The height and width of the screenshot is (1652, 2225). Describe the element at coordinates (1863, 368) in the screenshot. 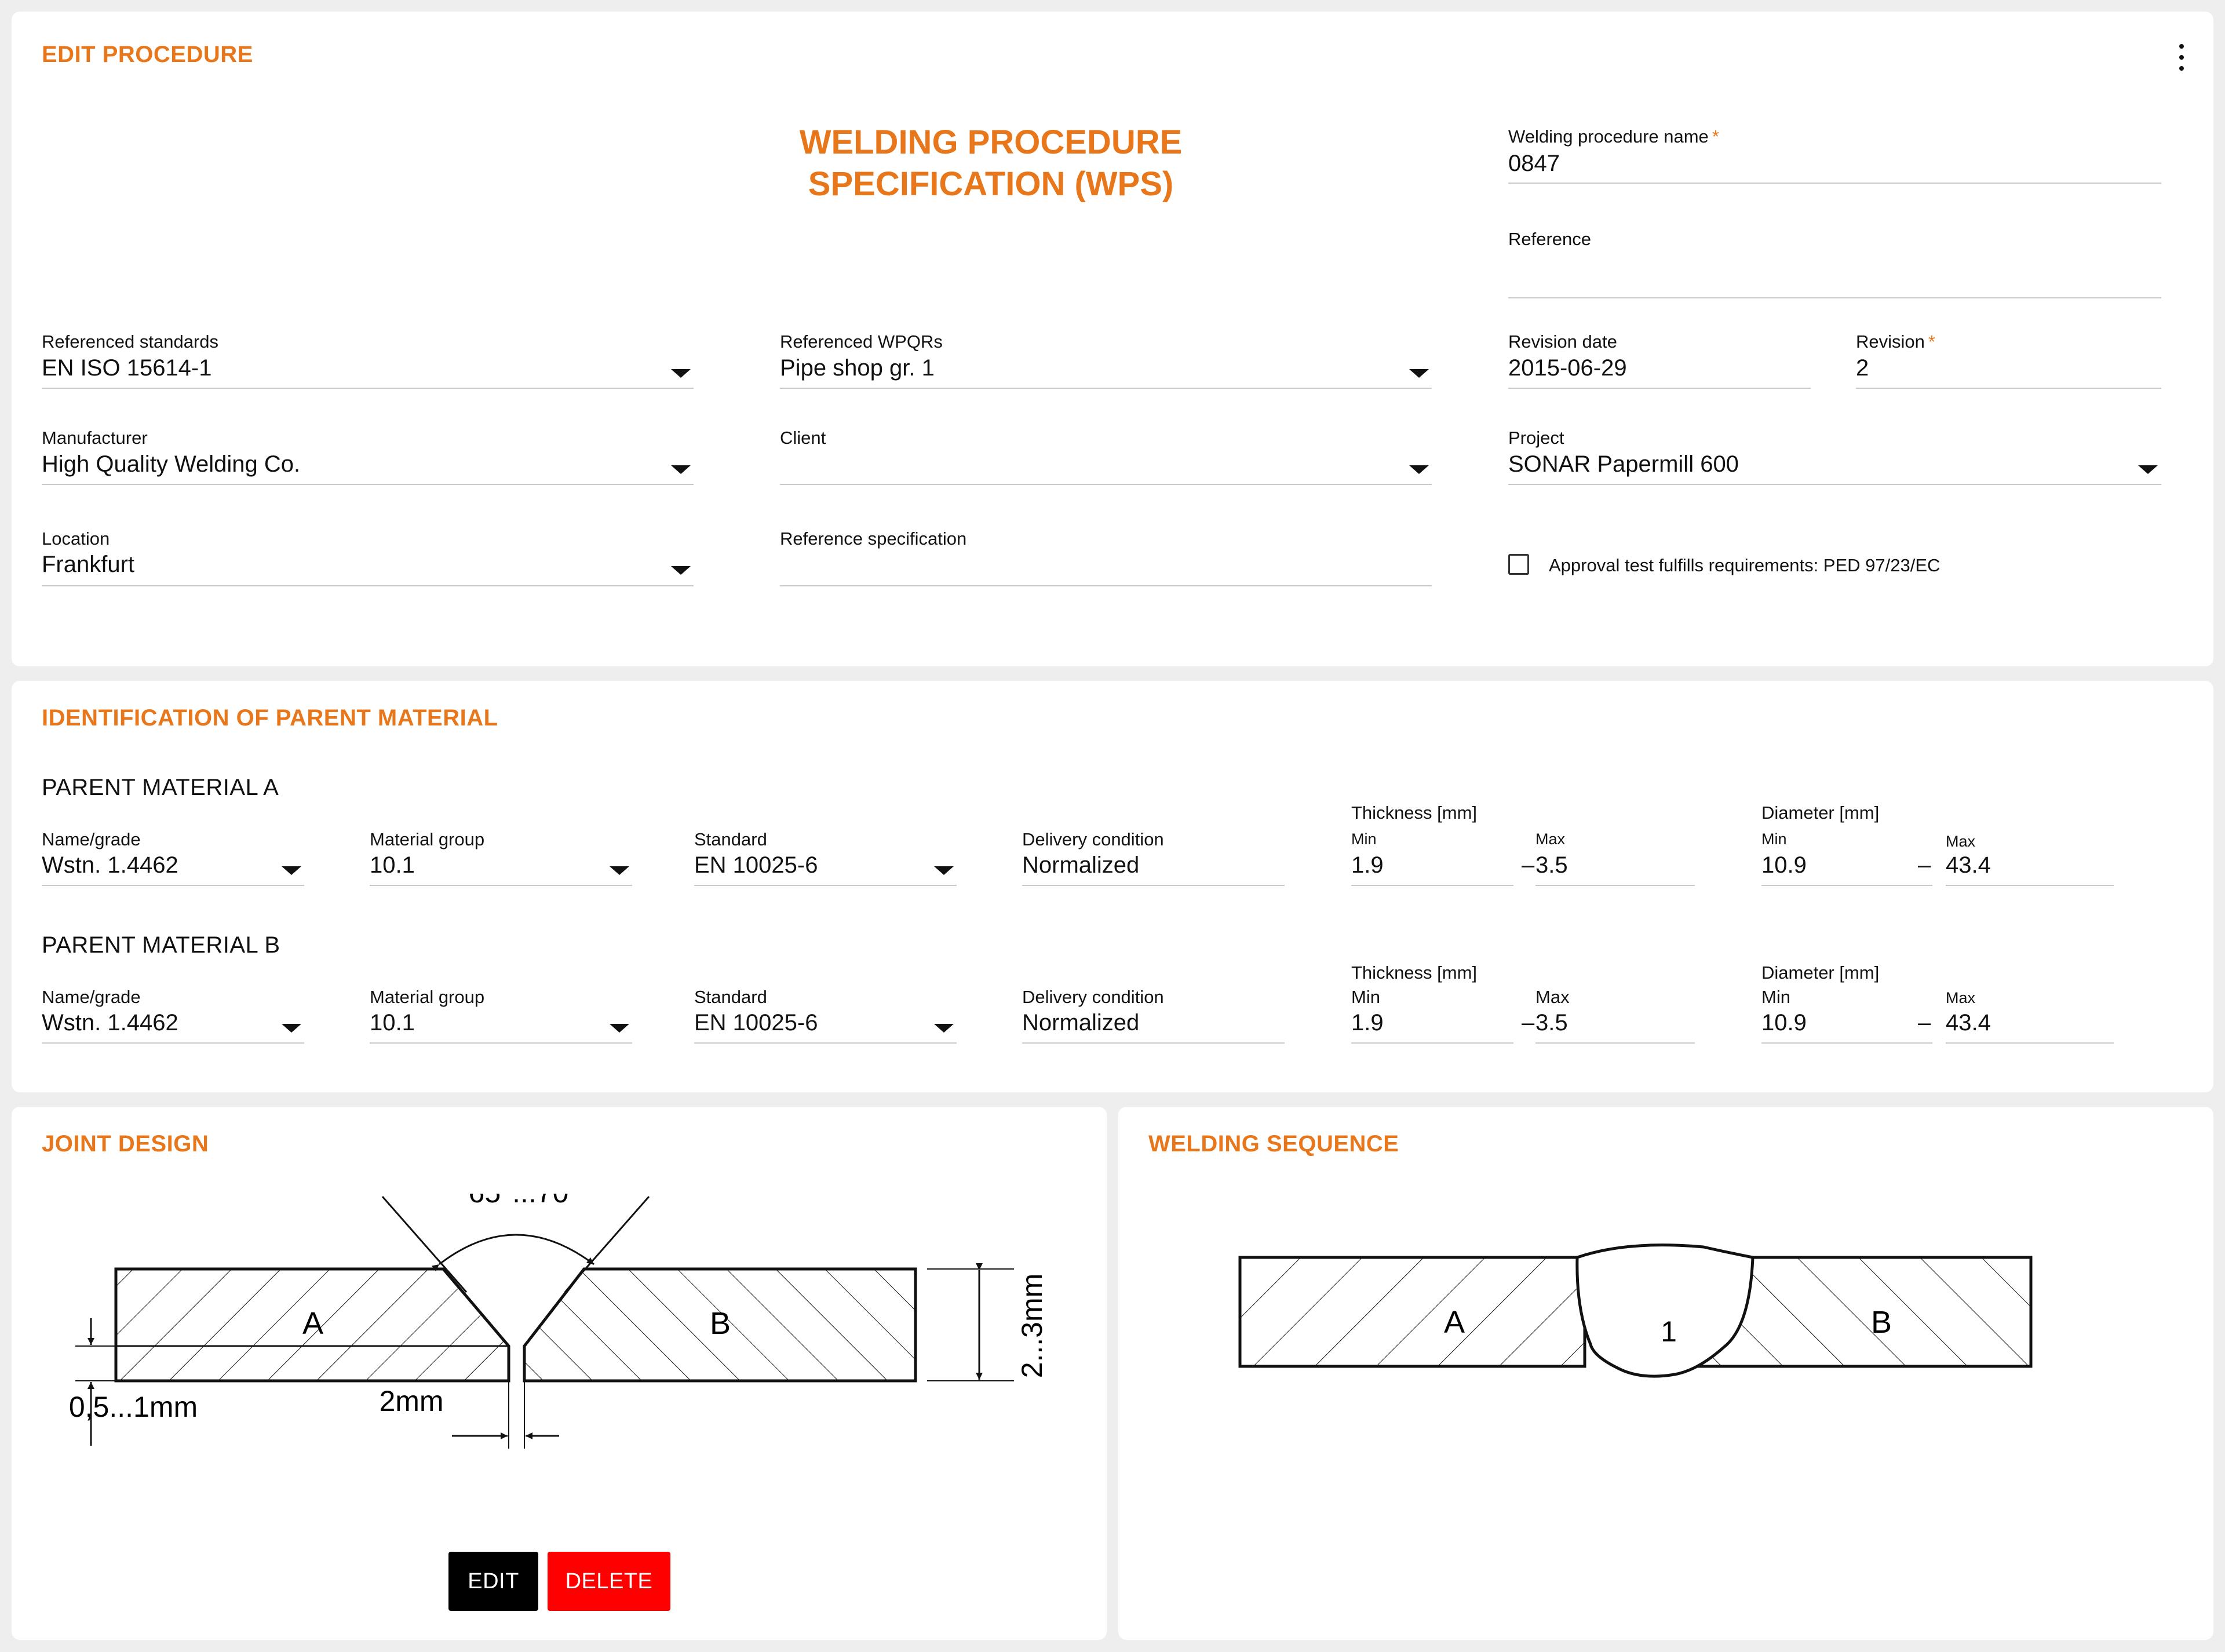

I see `revision-input: 2` at that location.